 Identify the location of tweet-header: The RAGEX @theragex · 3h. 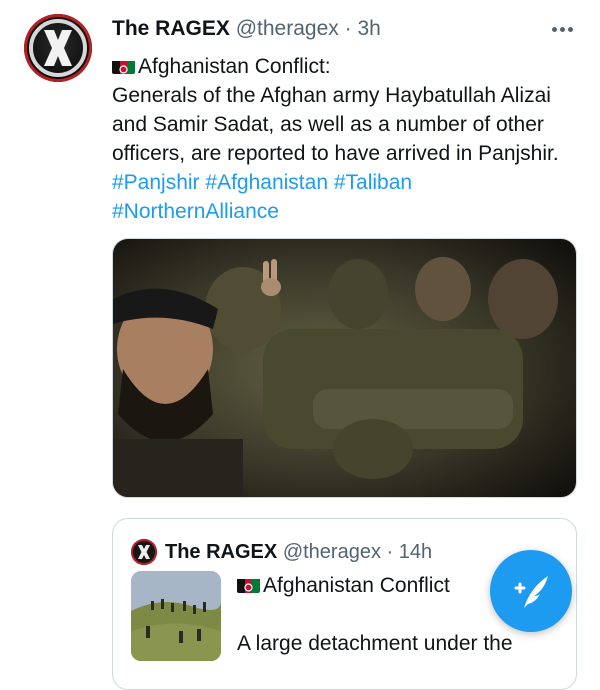
(246, 29).